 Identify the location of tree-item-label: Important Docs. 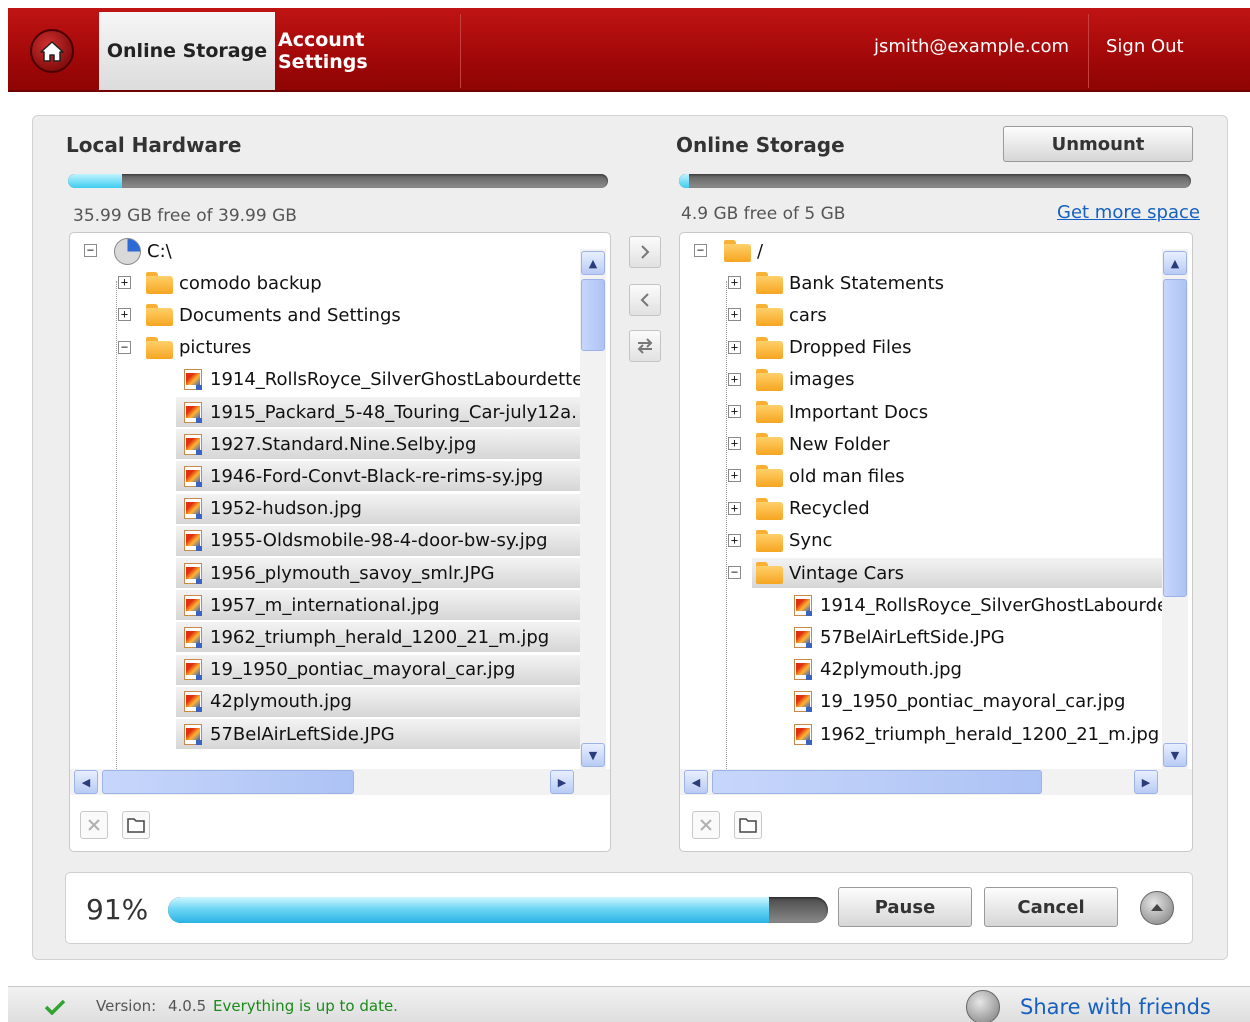
(859, 412).